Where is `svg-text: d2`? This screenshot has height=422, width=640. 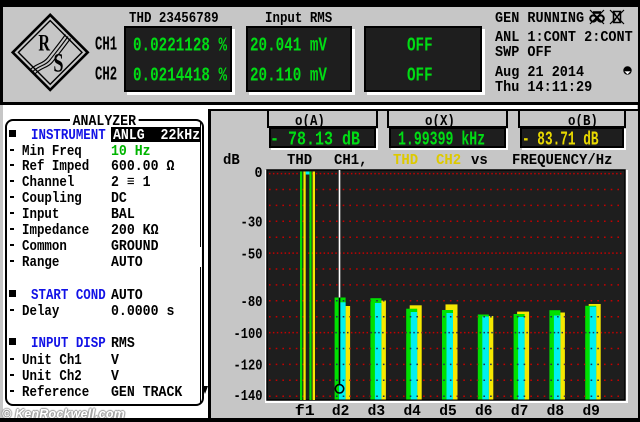 svg-text: d2 is located at coordinates (341, 410).